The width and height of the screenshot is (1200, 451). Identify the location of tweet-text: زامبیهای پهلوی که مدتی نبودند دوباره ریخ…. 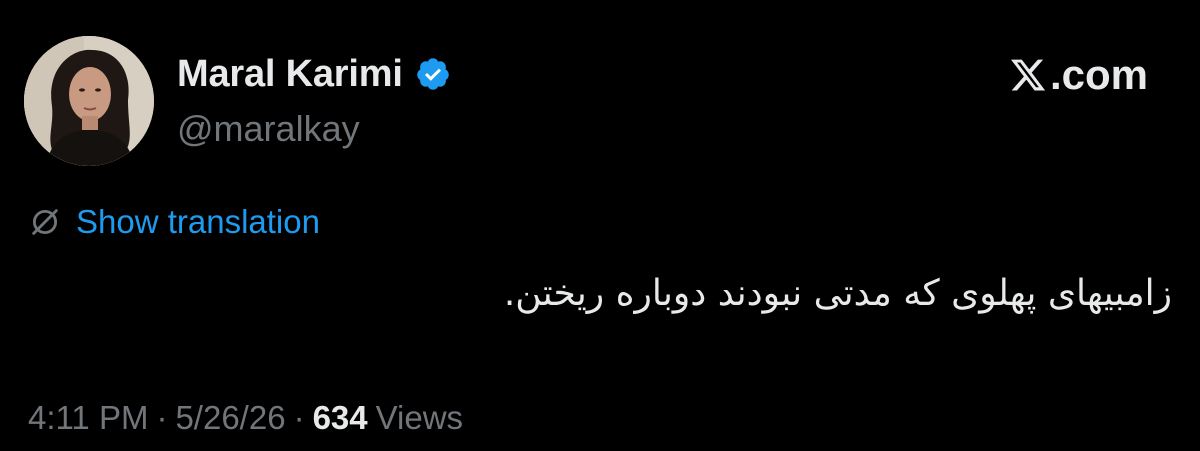
(837, 293).